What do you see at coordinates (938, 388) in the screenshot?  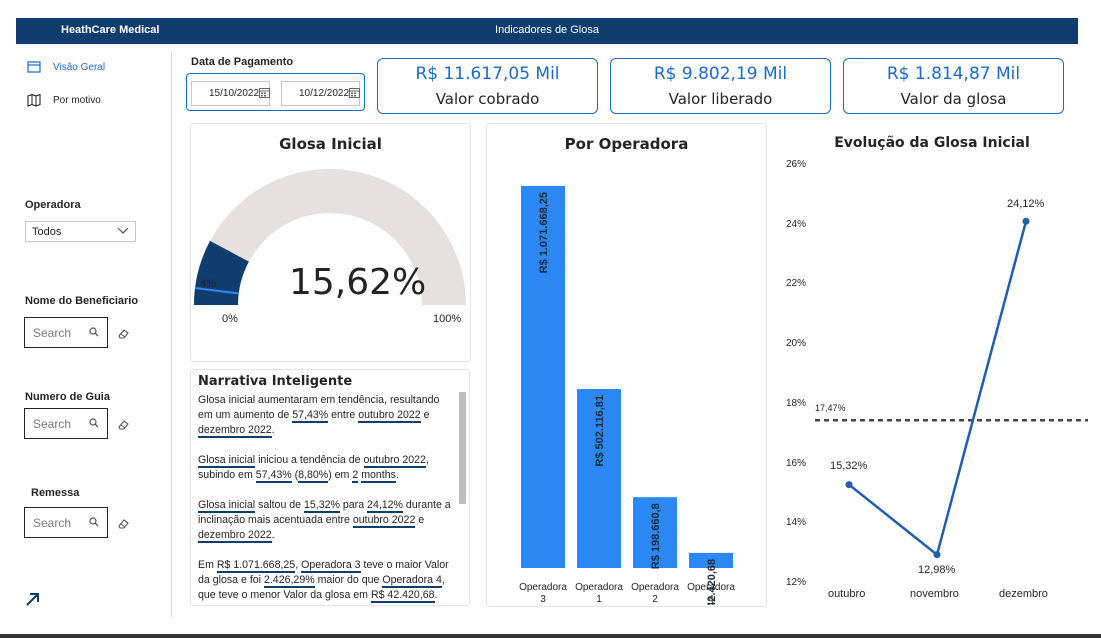 I see `series-line` at bounding box center [938, 388].